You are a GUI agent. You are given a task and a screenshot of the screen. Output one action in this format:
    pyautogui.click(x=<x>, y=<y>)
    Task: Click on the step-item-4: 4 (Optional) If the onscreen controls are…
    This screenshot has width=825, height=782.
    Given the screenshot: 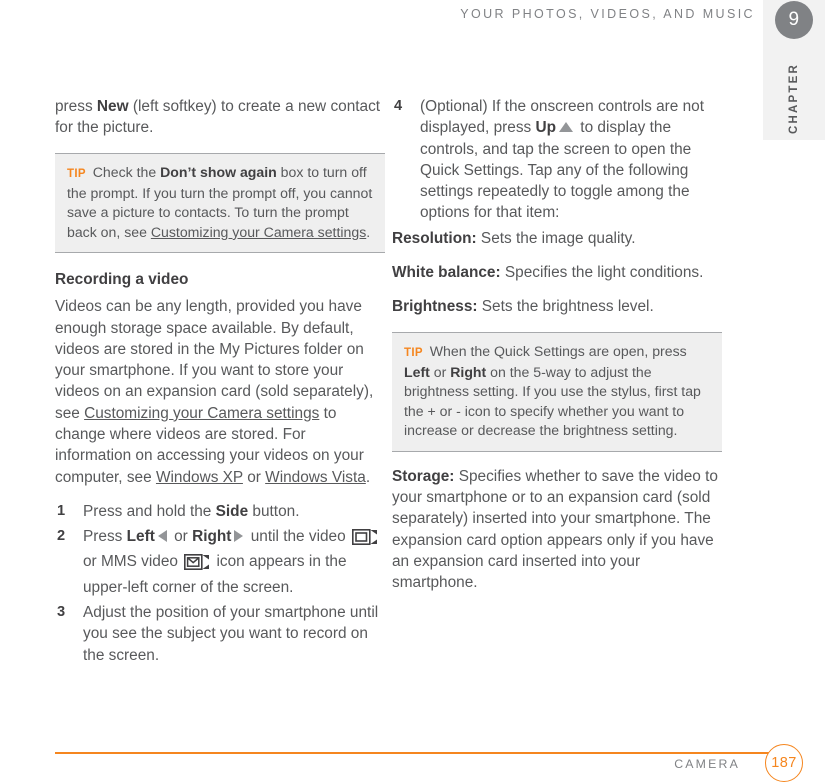 What is the action you would take?
    pyautogui.click(x=557, y=160)
    